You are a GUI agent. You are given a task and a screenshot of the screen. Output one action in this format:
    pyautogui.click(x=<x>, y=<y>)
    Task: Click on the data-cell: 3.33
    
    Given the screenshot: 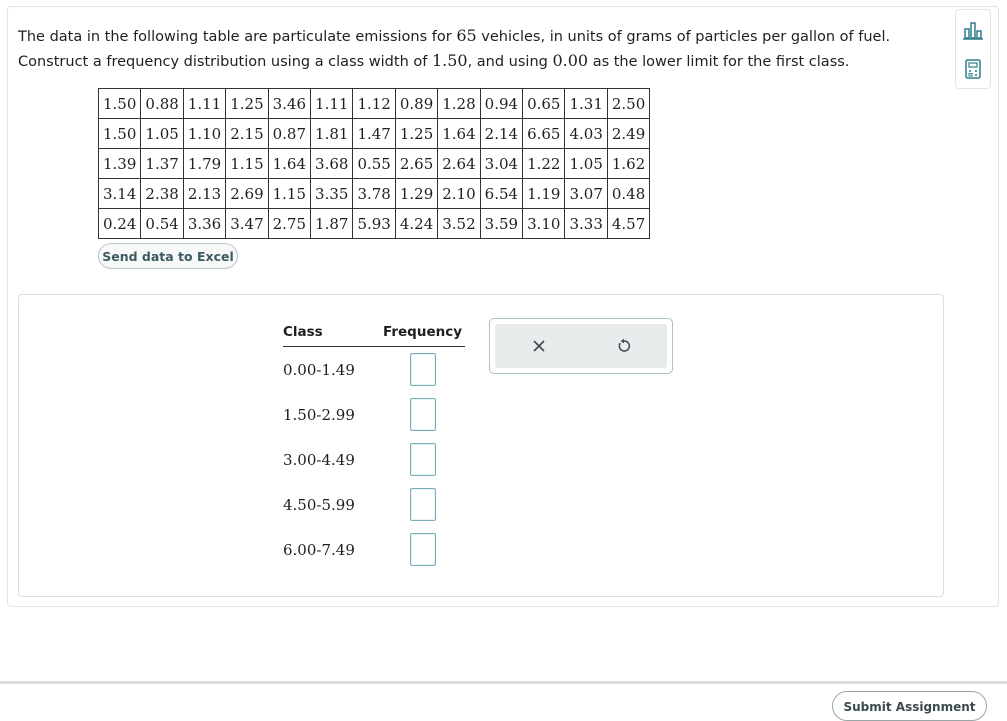 What is the action you would take?
    pyautogui.click(x=586, y=223)
    